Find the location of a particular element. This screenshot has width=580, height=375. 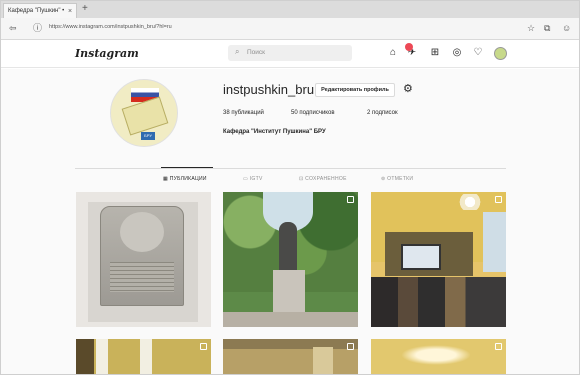

new-tab-icon: + is located at coordinates (85, 9).